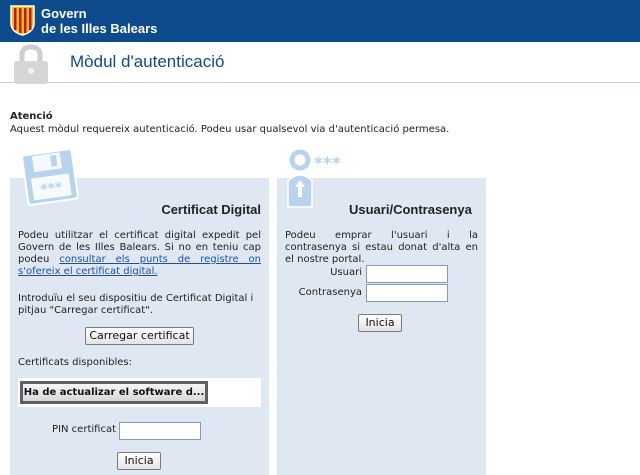  I want to click on notice-title: Atenció, so click(31, 116).